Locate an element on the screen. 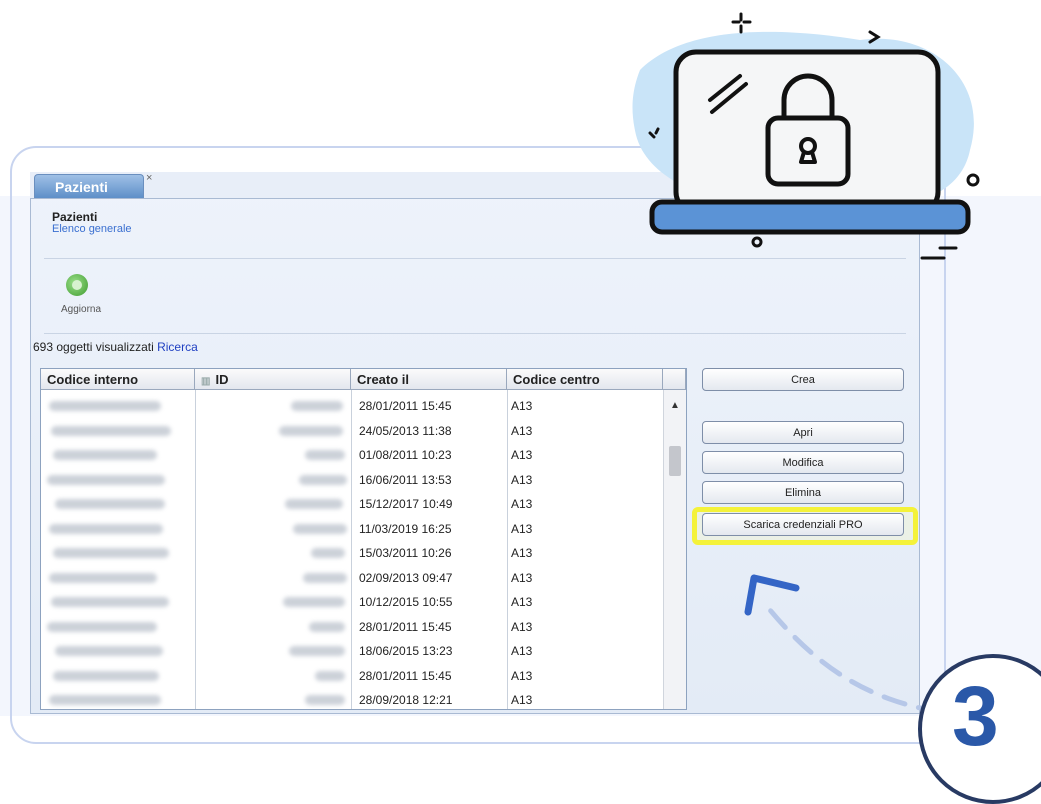  arrow-head is located at coordinates (772, 595).